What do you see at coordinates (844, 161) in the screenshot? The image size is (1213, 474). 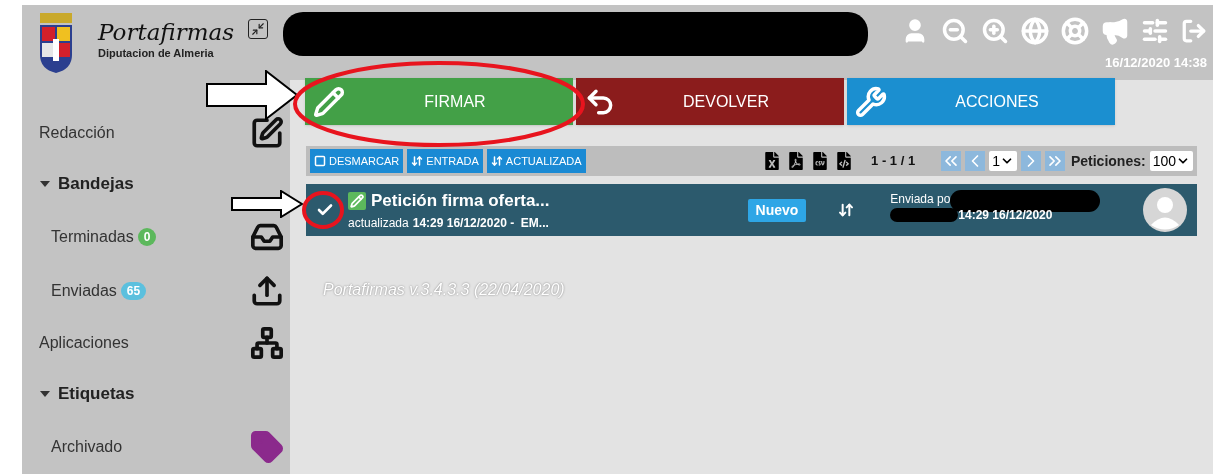 I see `code-file-icon` at bounding box center [844, 161].